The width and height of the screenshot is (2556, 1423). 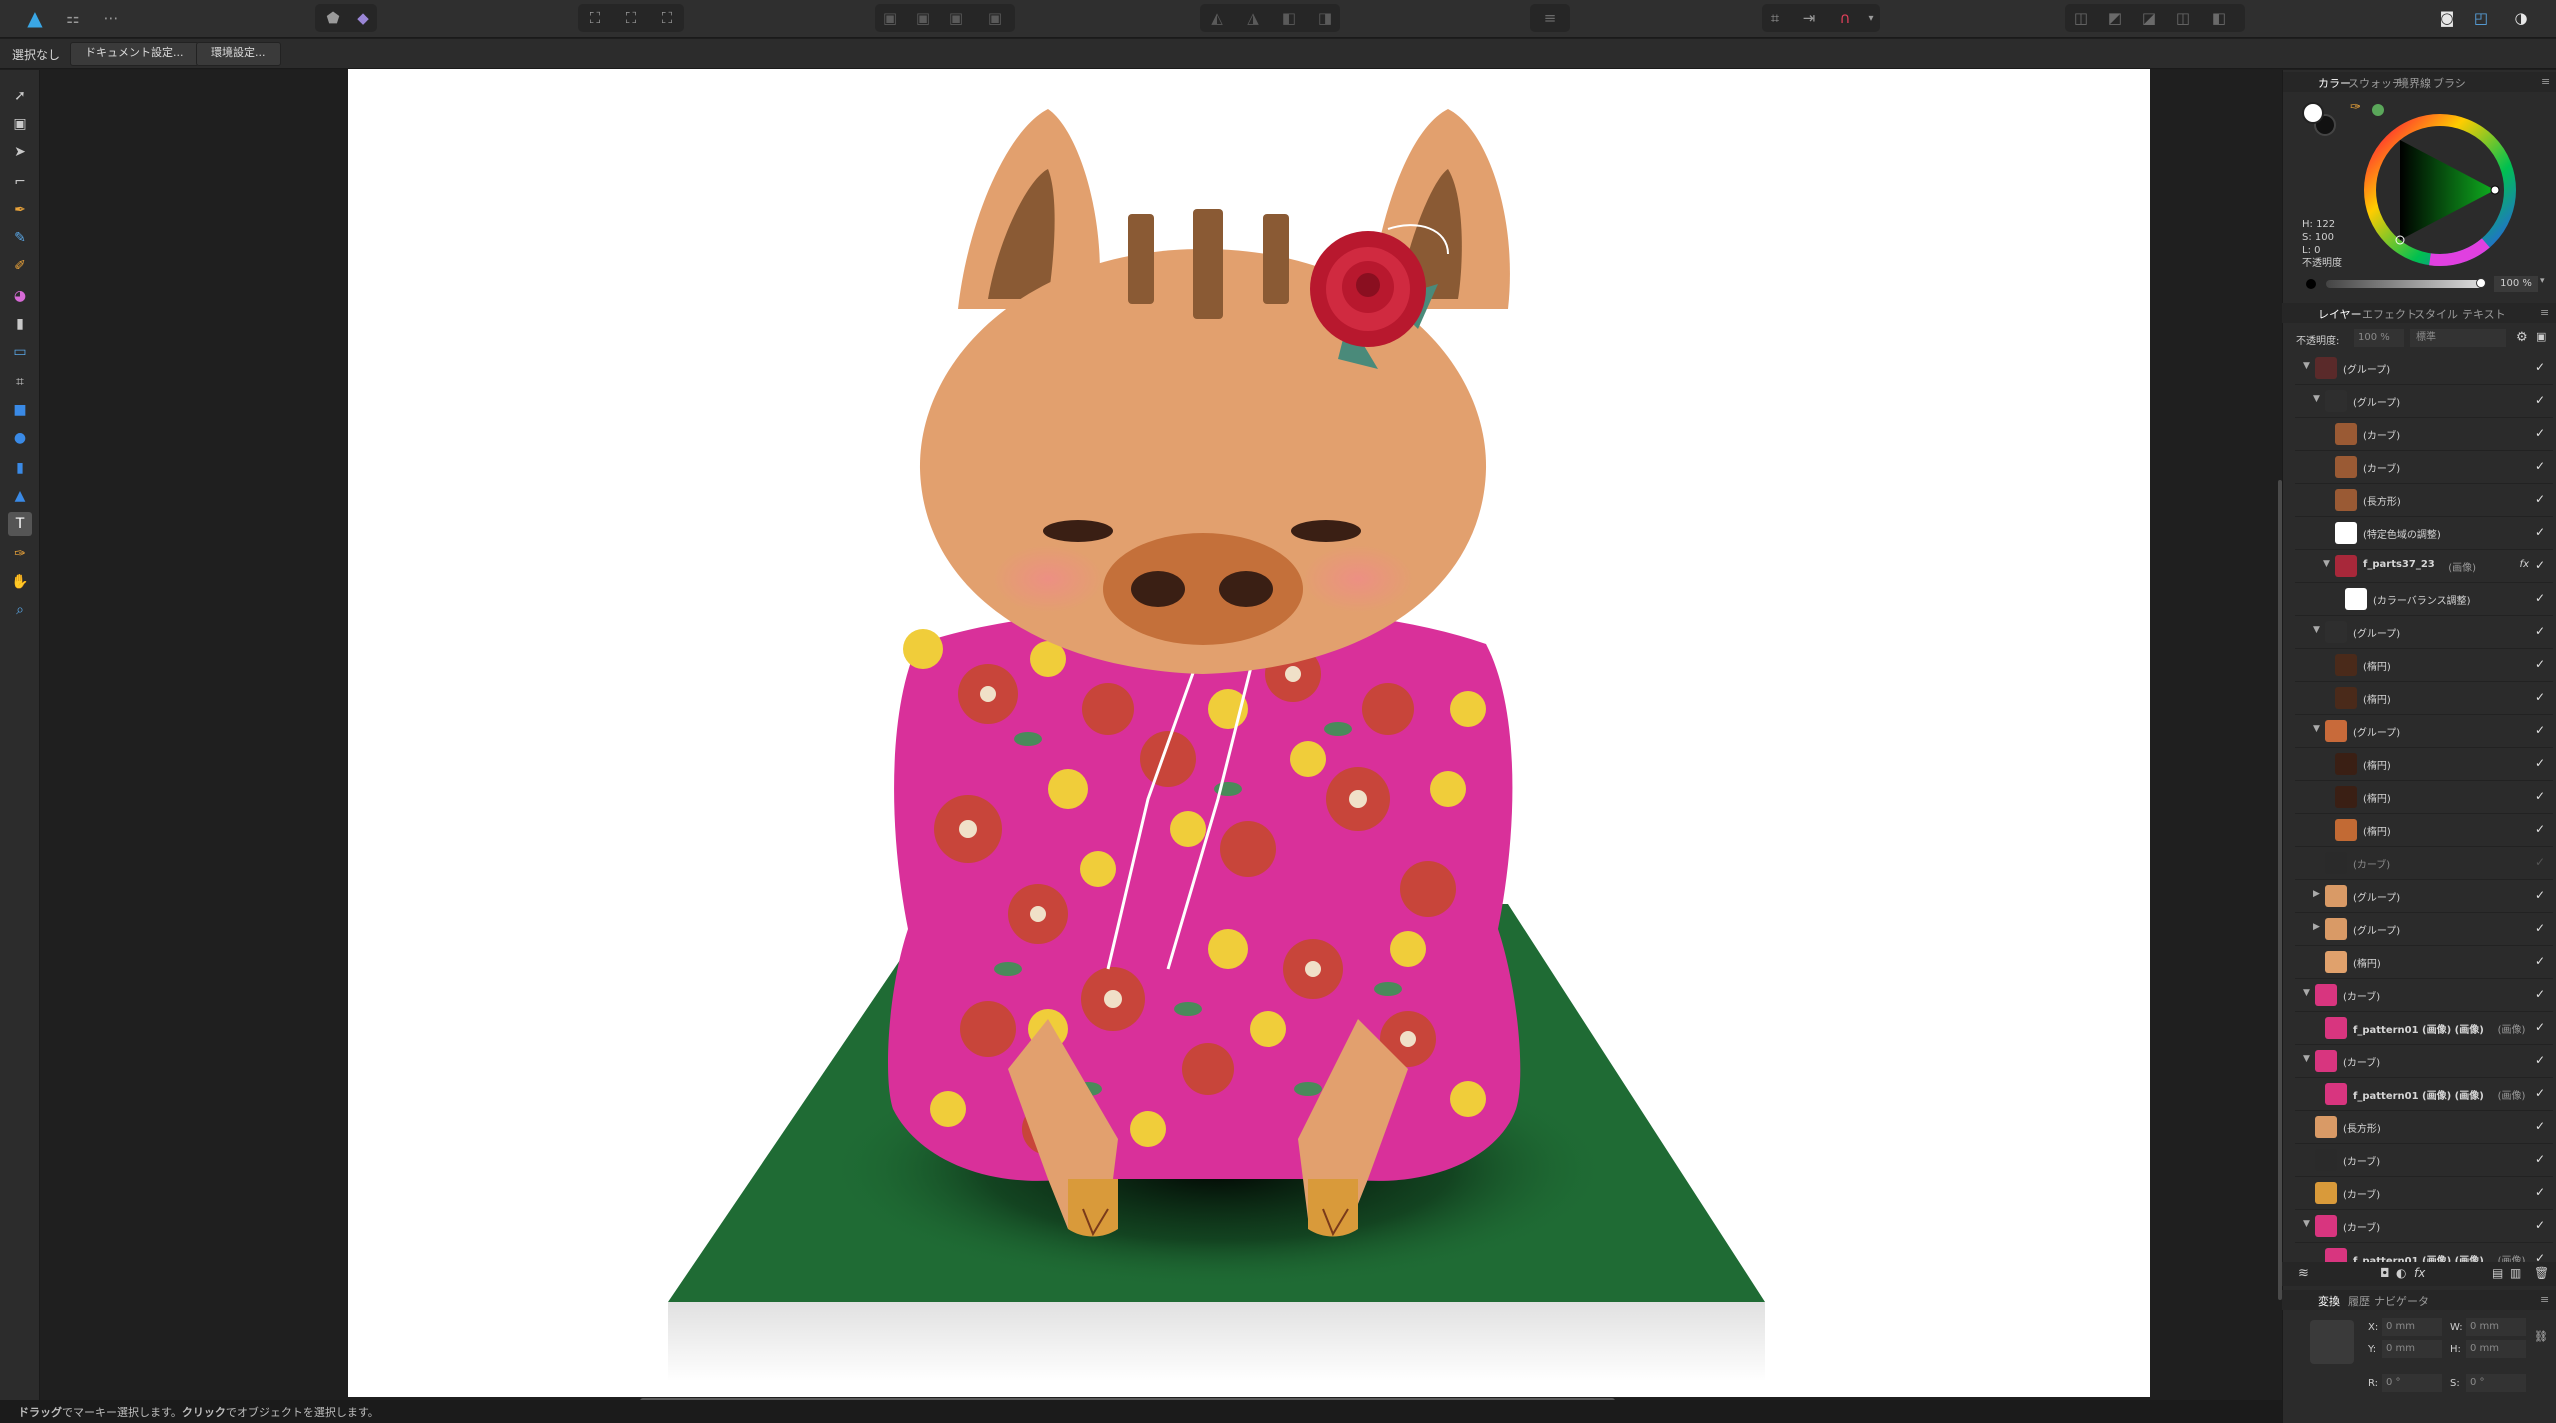 What do you see at coordinates (2318, 118) in the screenshot?
I see `fill-stroke-swatch` at bounding box center [2318, 118].